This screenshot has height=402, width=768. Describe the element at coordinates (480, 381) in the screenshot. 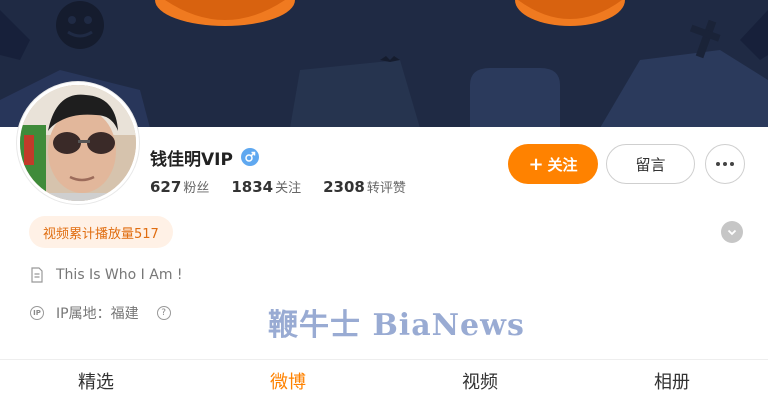

I see `tab-video: 视频` at that location.